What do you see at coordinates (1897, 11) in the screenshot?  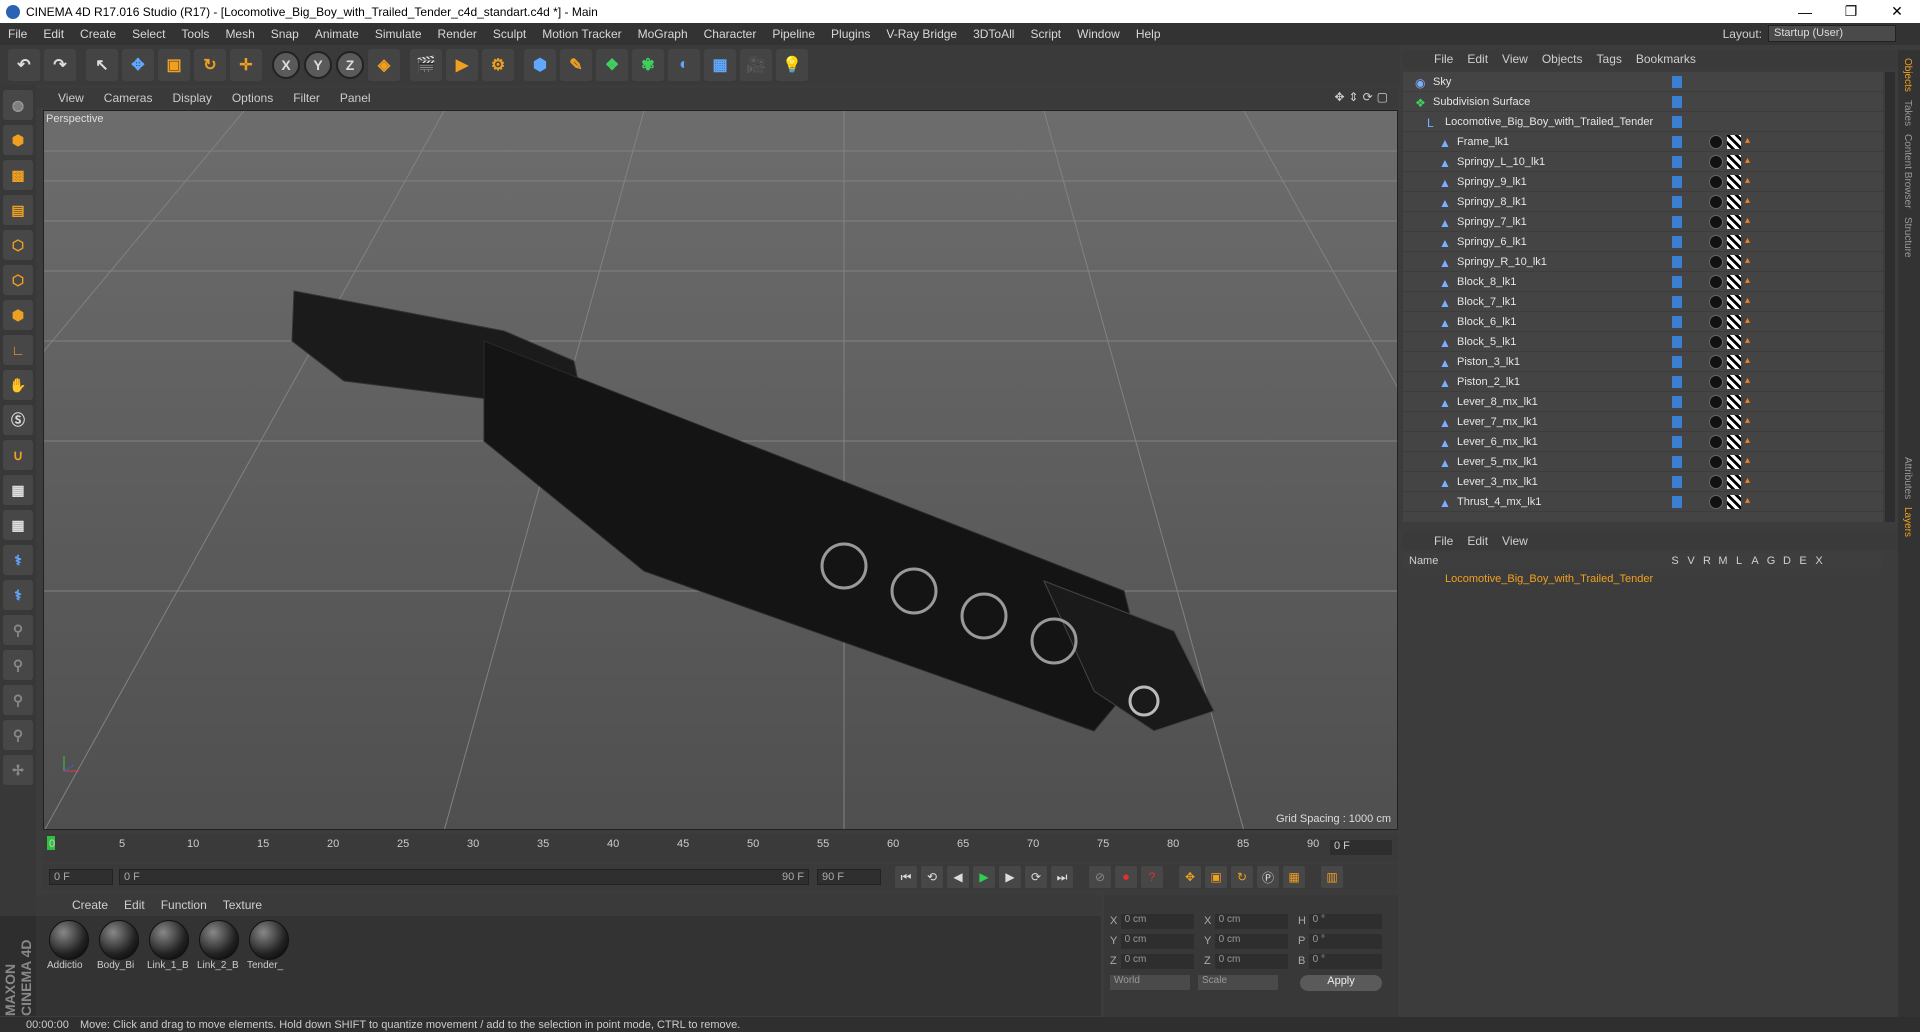 I see `close-icon: ✕` at bounding box center [1897, 11].